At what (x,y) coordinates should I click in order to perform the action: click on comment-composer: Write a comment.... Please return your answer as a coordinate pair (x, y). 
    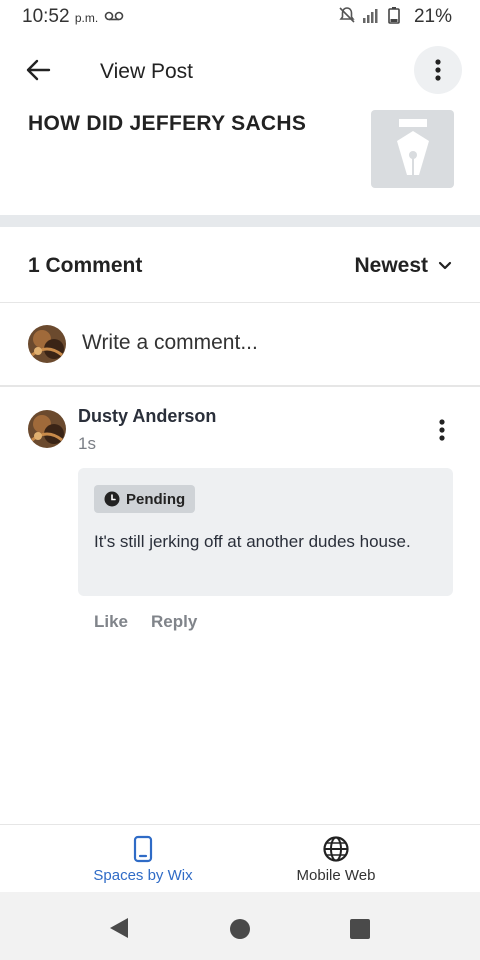
    Looking at the image, I should click on (240, 345).